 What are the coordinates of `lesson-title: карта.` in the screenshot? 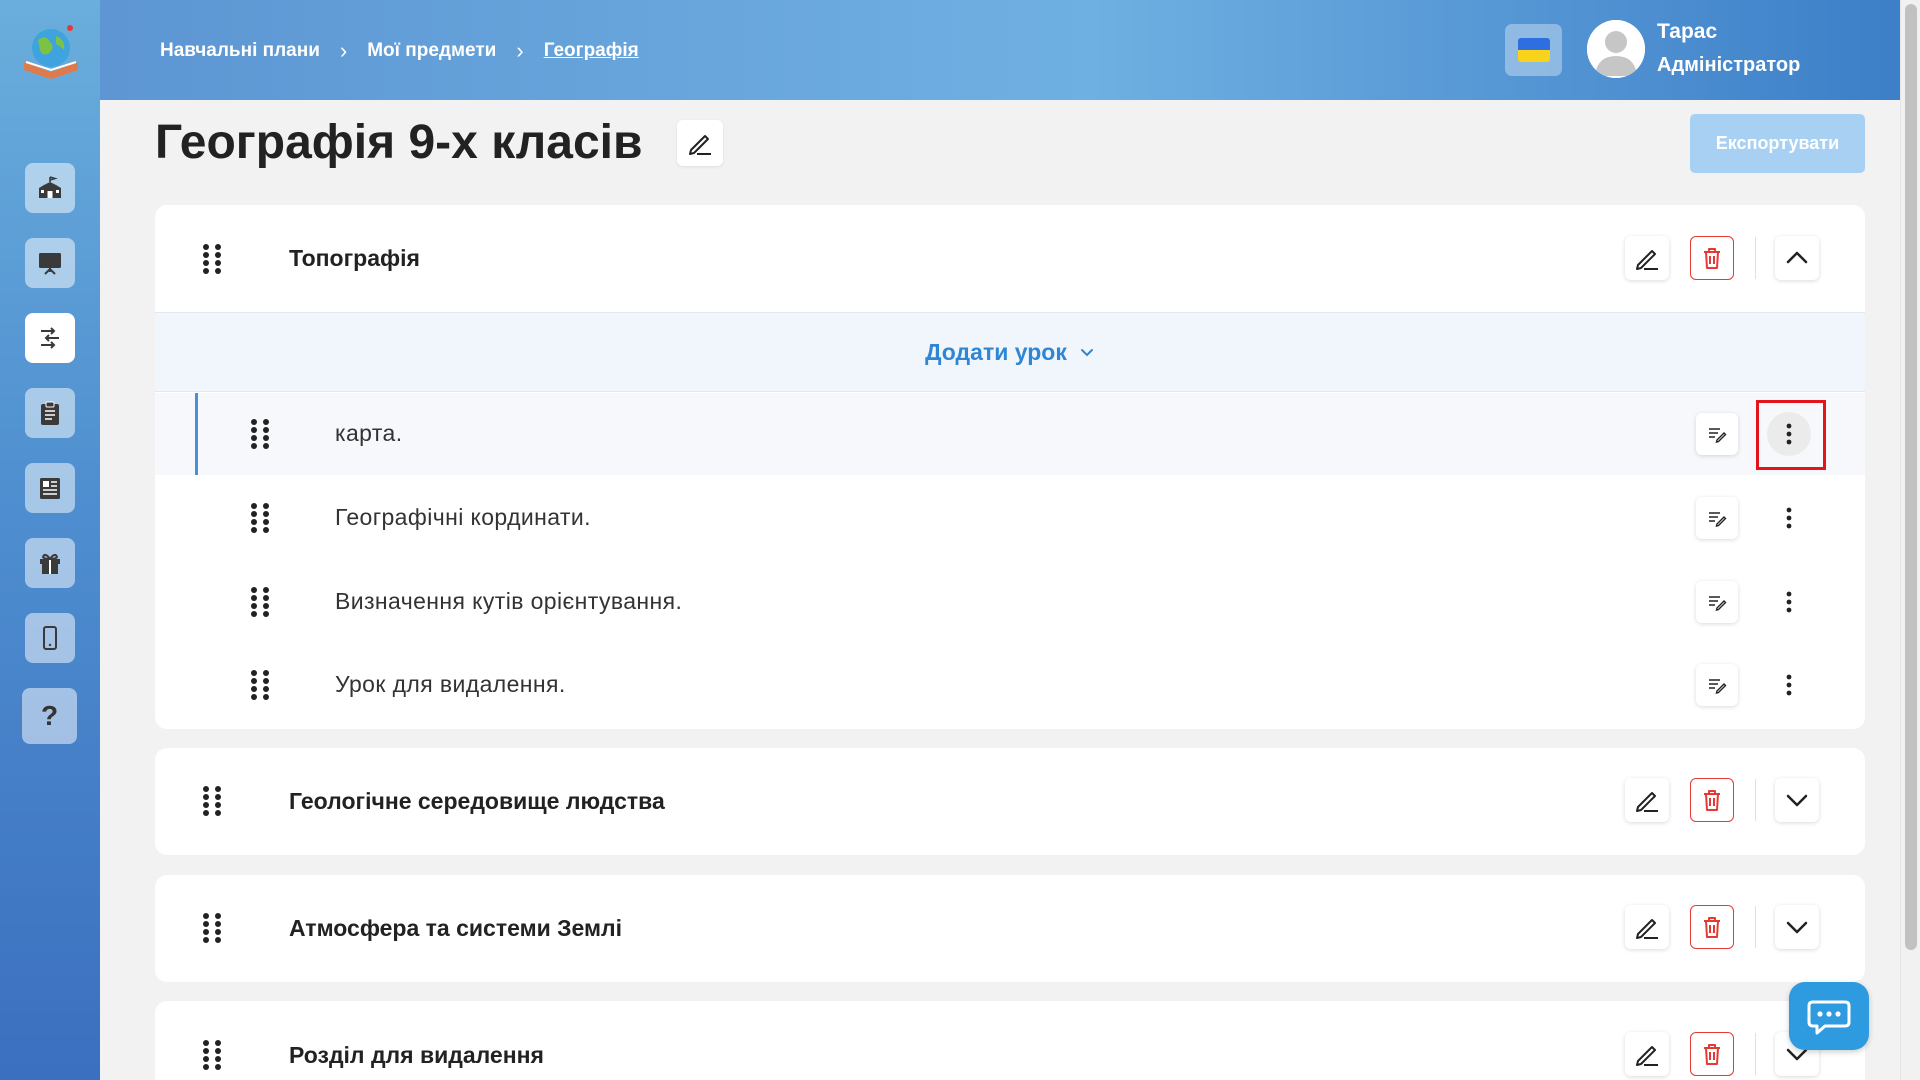 It's located at (369, 433).